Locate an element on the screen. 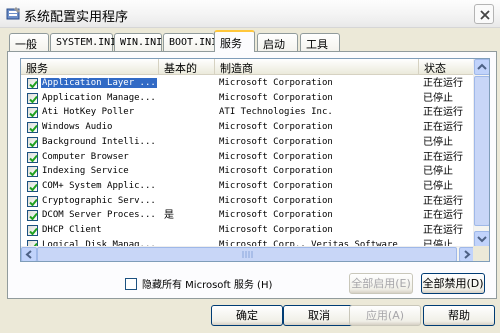  table-row: Windows Audio Microsoft Corporation 正在运行 is located at coordinates (248, 127).